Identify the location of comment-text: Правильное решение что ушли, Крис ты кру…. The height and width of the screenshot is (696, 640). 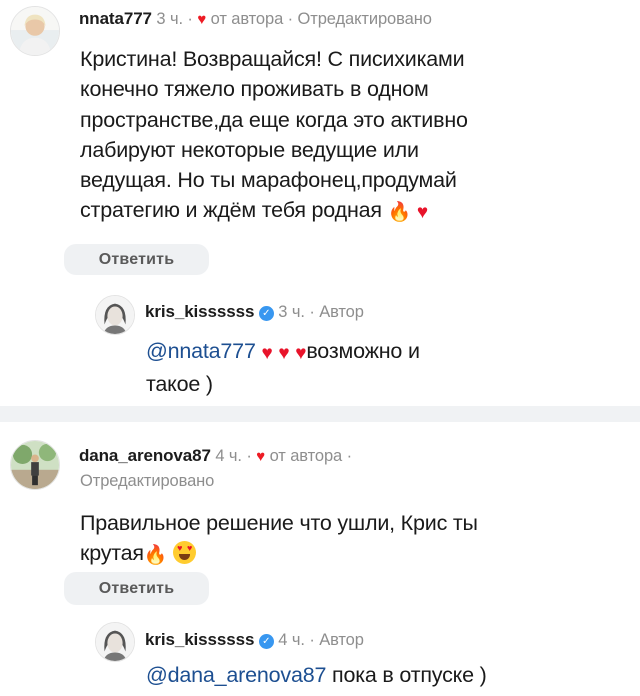
(360, 540).